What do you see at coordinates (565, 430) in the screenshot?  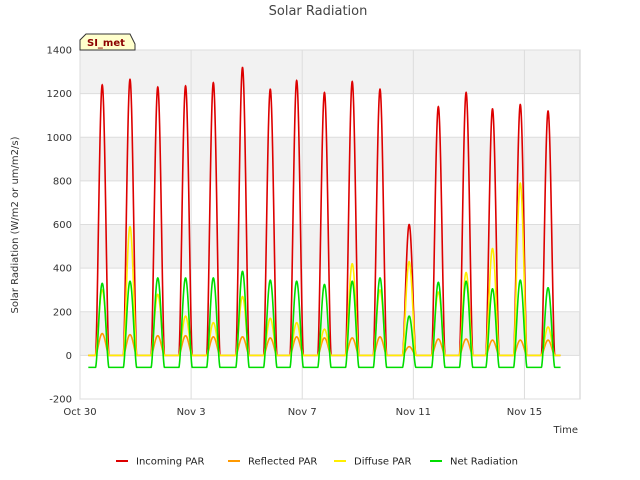 I see `x-axis-label: Time` at bounding box center [565, 430].